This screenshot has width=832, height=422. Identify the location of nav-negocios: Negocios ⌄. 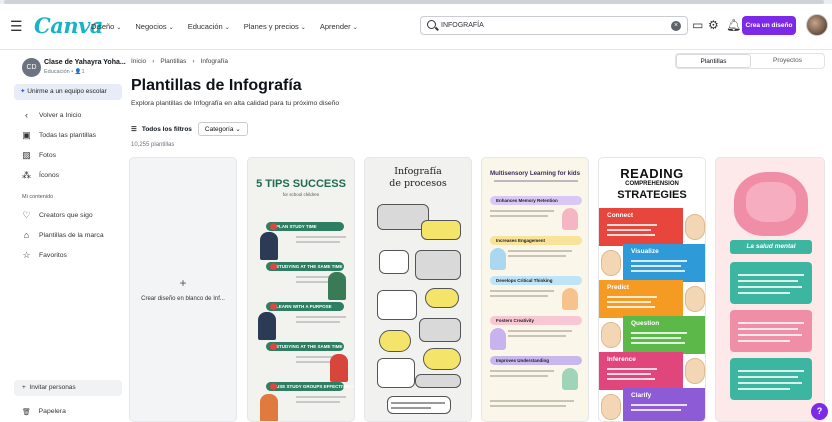
(154, 26).